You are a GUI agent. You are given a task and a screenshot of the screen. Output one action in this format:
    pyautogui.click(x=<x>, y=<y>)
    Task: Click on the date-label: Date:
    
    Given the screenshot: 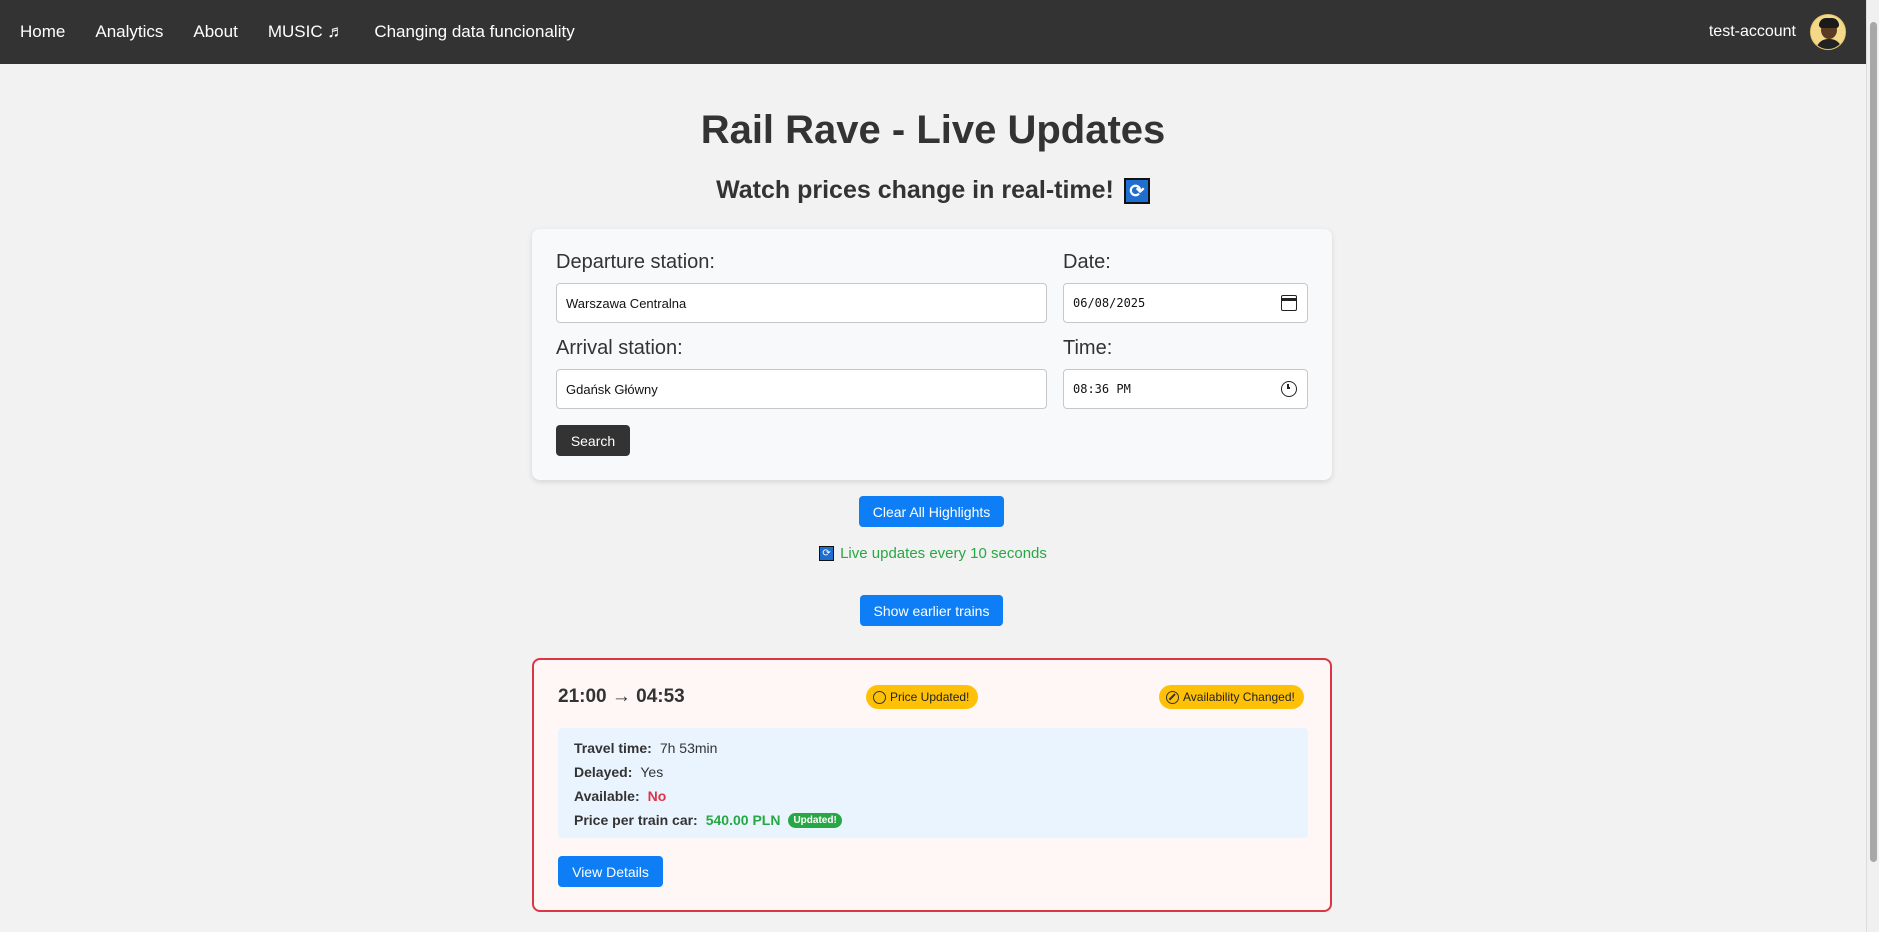 What is the action you would take?
    pyautogui.click(x=1087, y=262)
    